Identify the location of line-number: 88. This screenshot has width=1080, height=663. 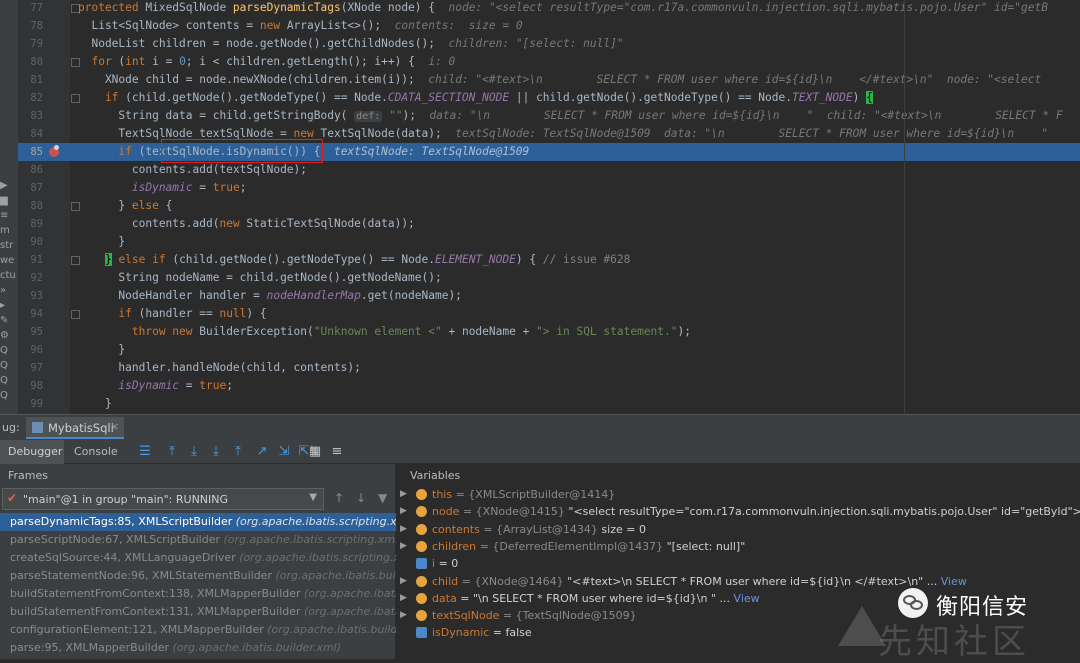
(30, 206).